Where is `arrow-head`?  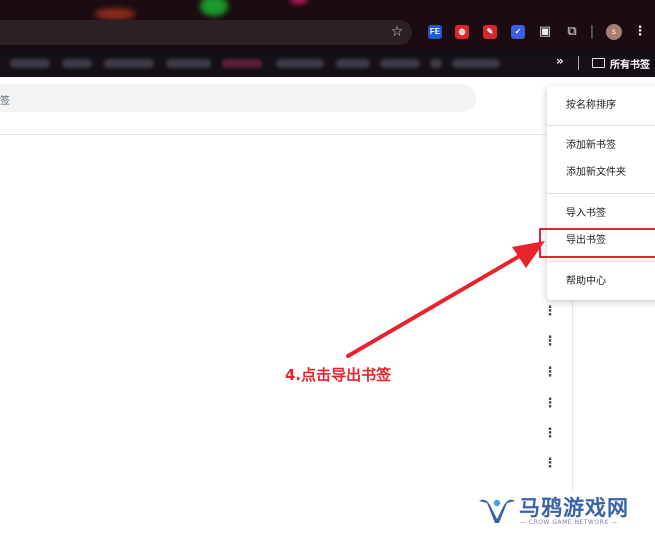
arrow-head is located at coordinates (528, 254).